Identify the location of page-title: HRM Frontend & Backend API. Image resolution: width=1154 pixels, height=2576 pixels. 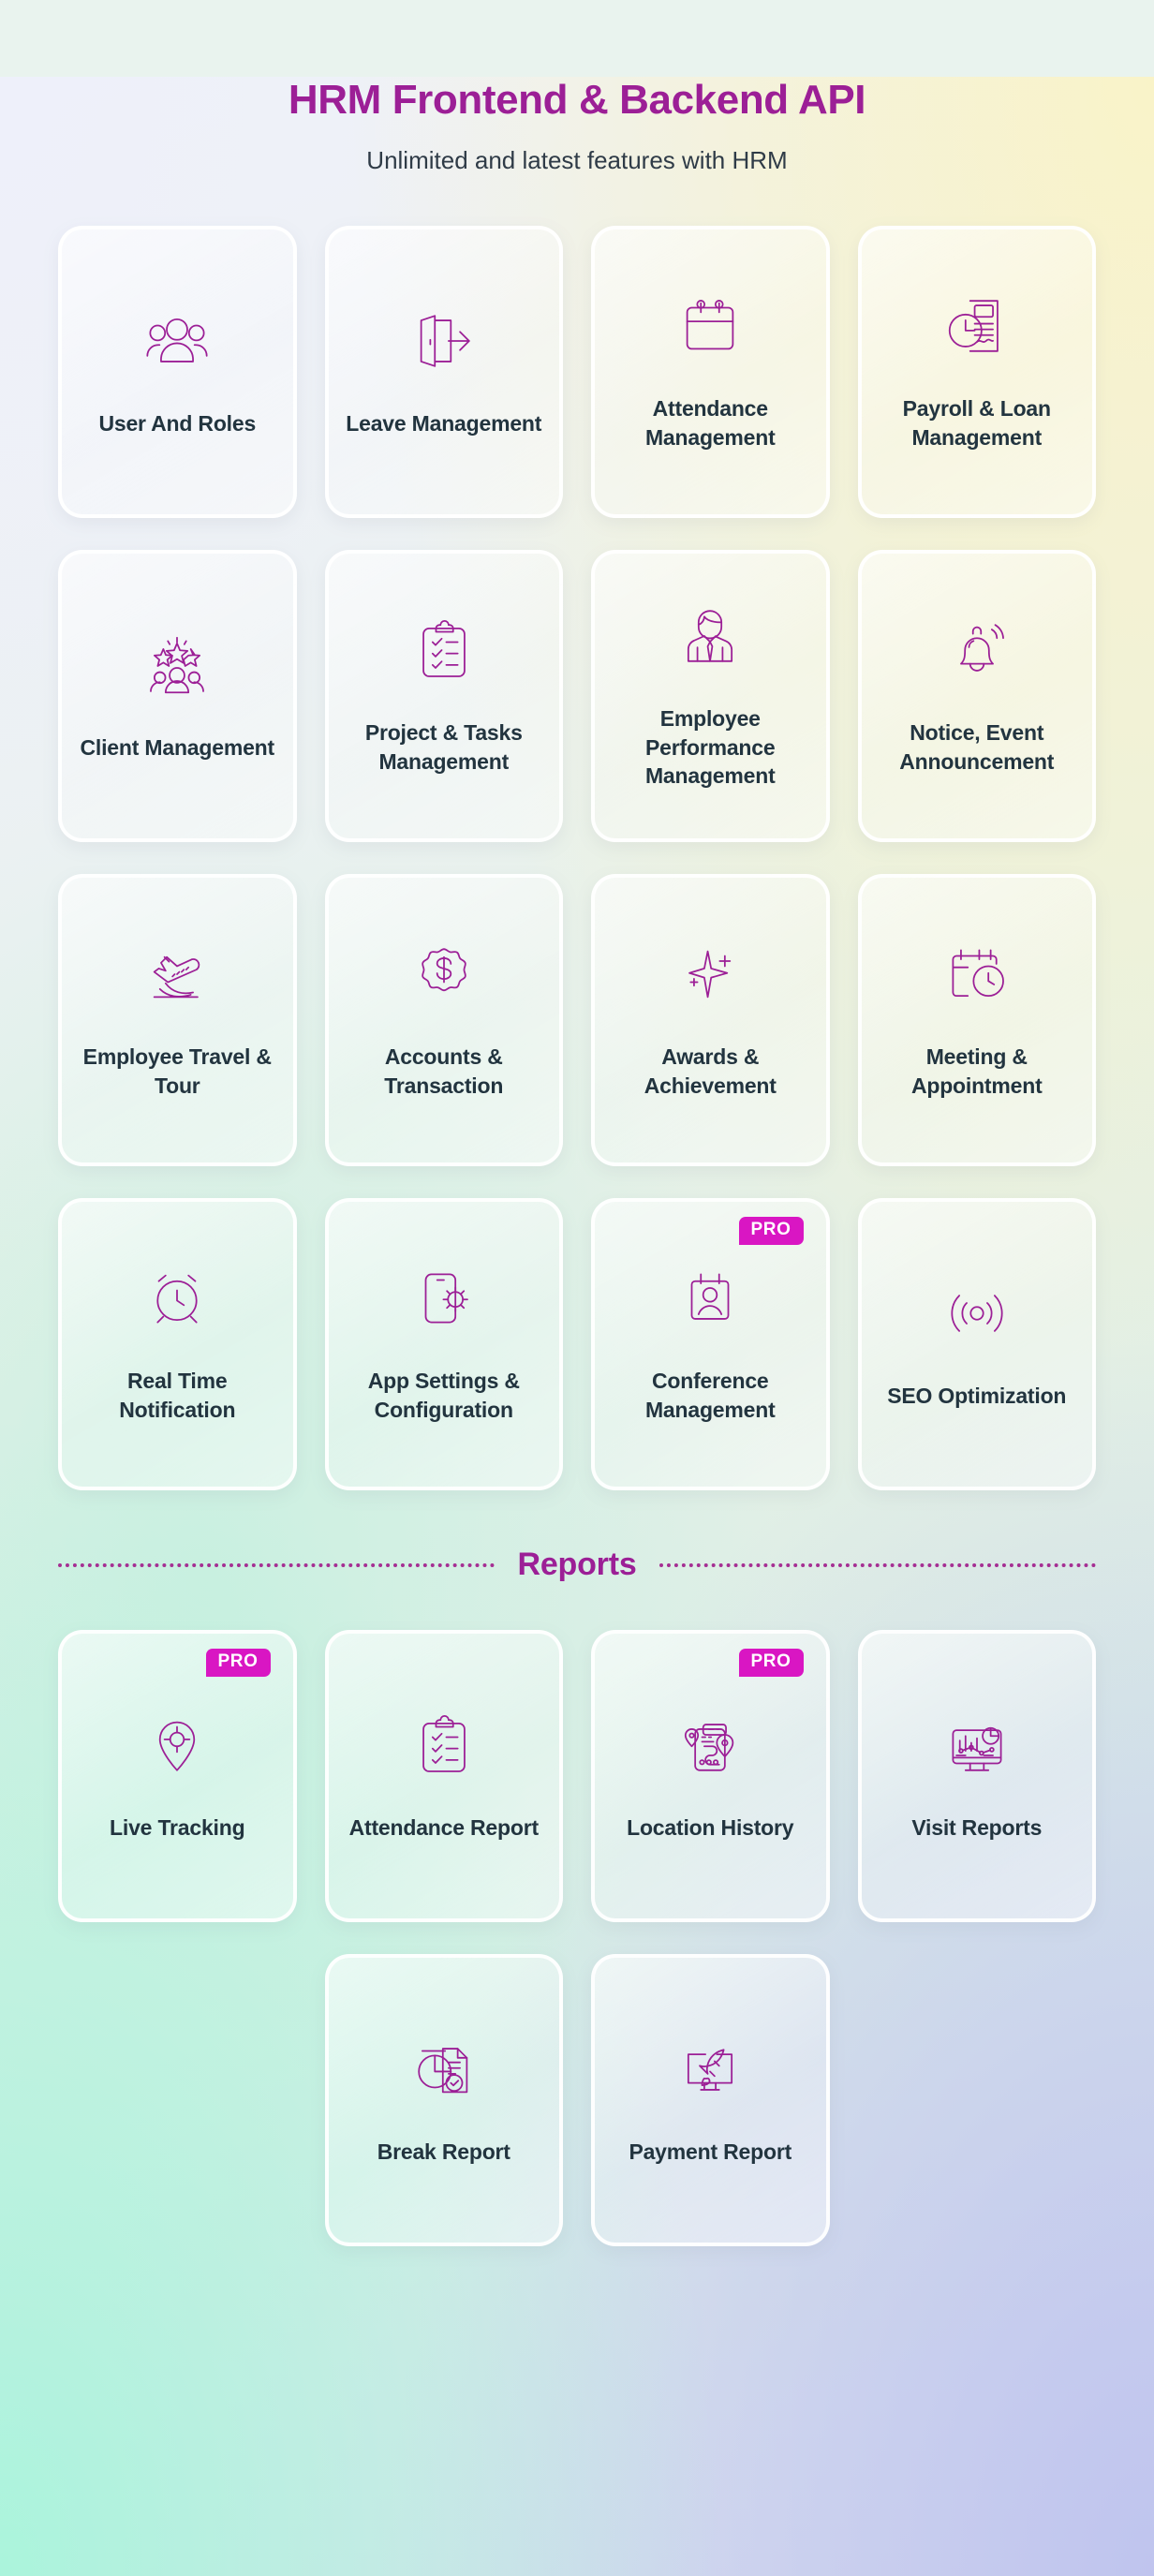
(577, 100).